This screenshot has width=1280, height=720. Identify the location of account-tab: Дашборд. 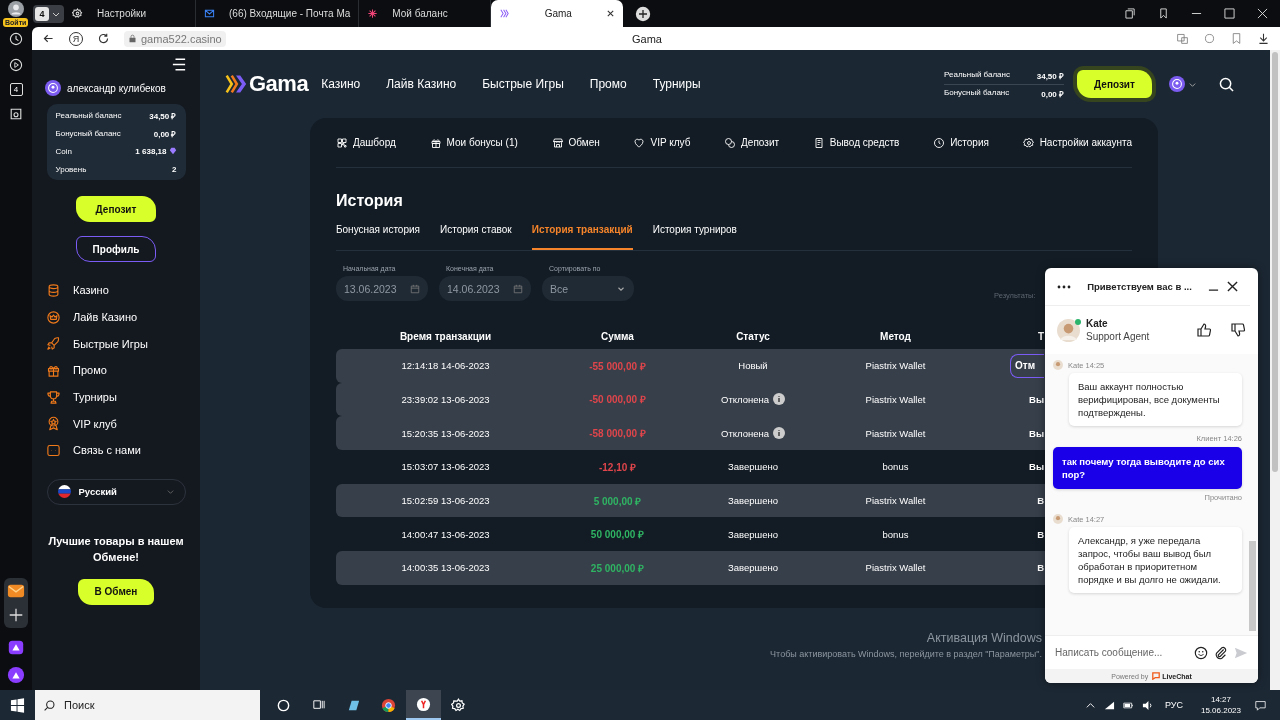
(366, 142).